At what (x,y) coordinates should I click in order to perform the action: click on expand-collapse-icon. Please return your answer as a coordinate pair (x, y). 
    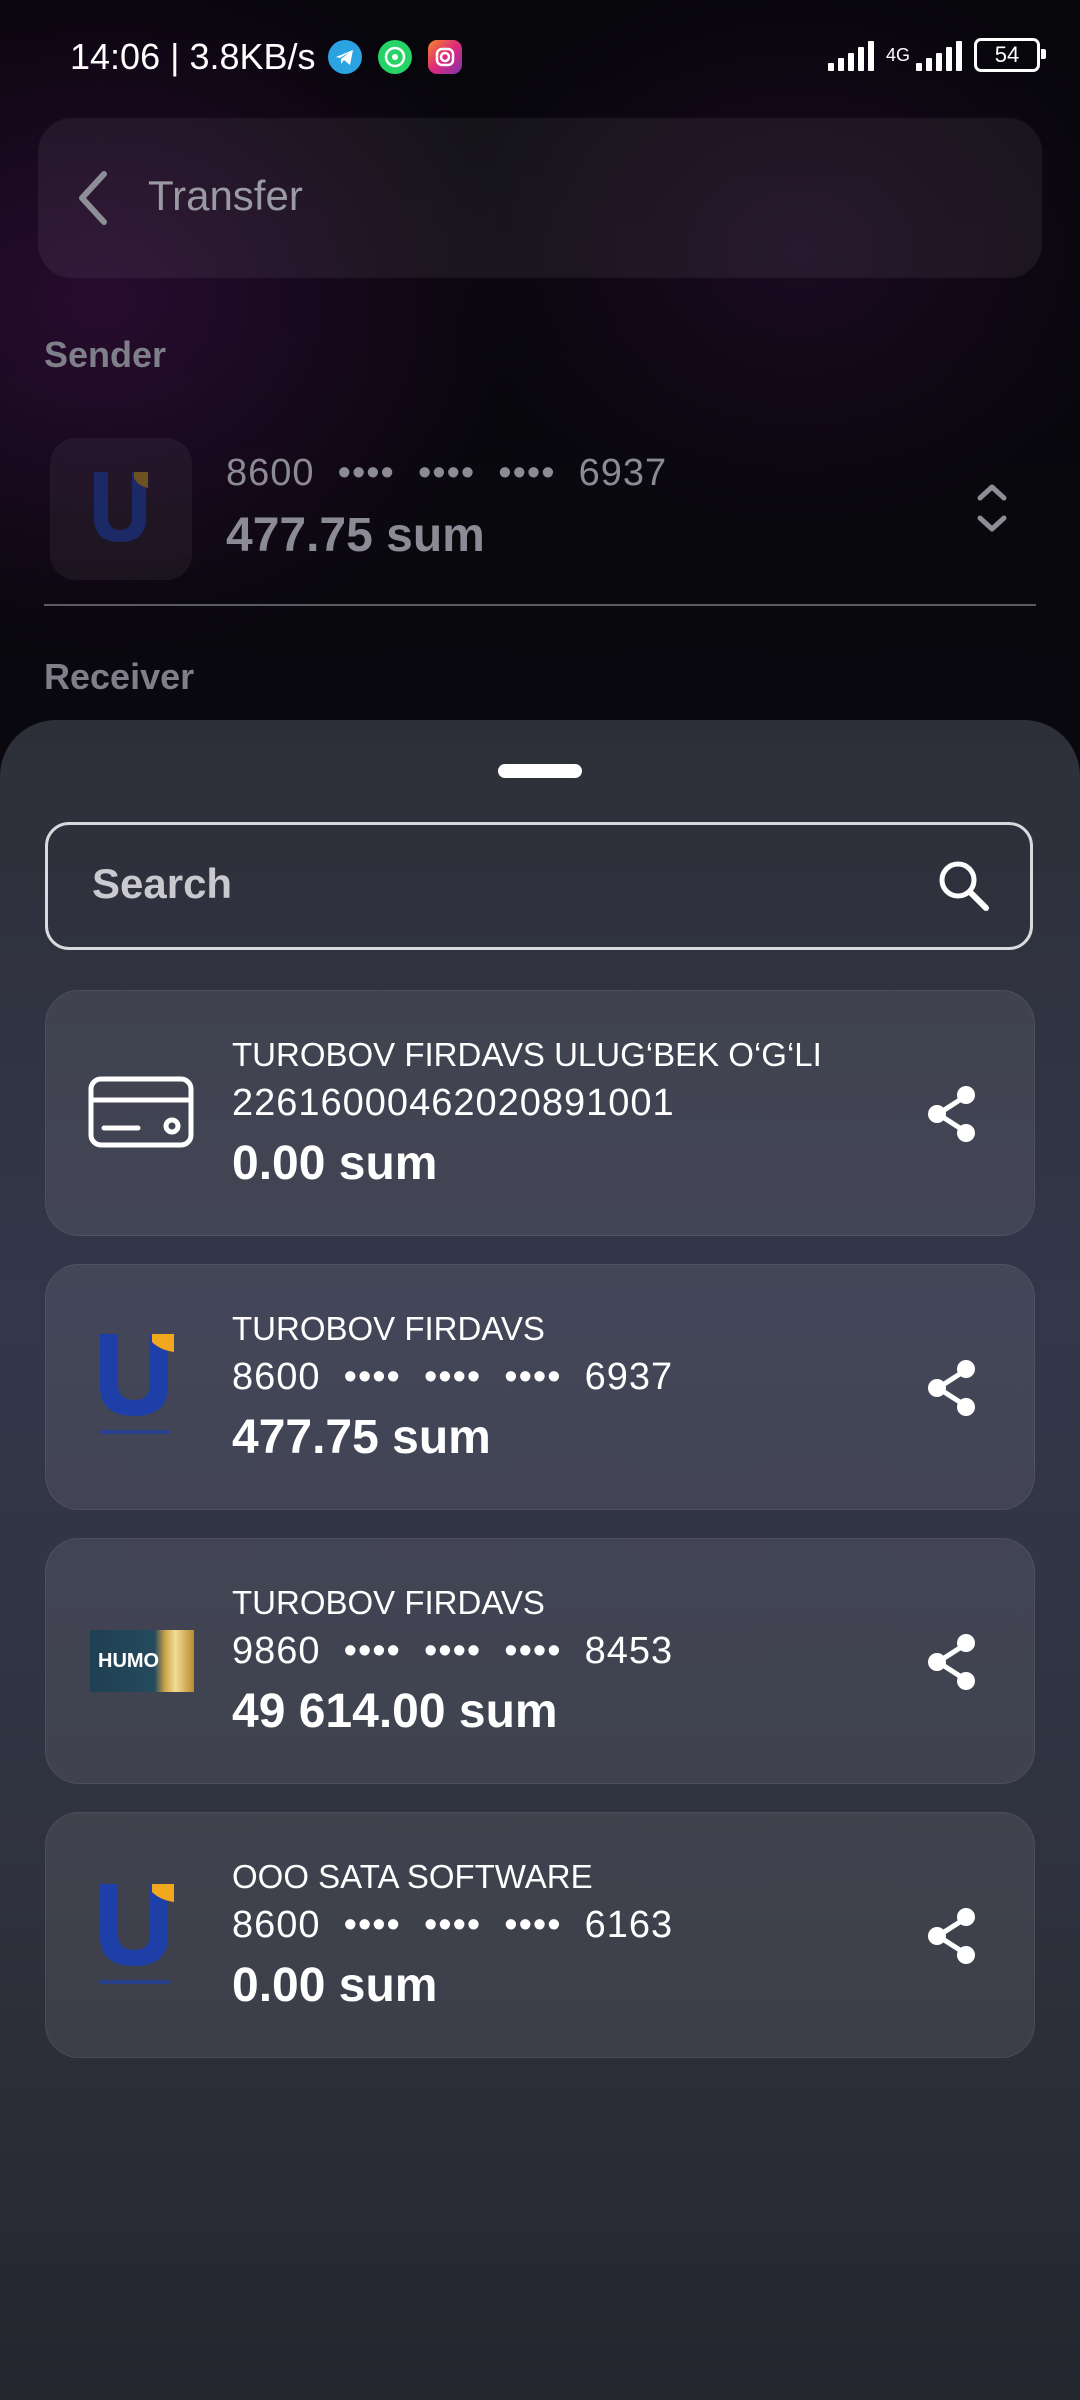
    Looking at the image, I should click on (992, 508).